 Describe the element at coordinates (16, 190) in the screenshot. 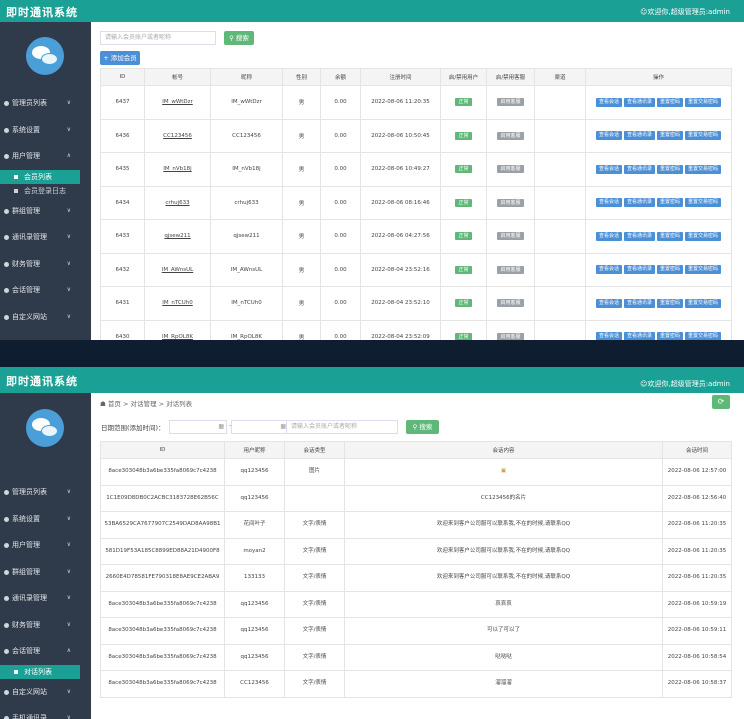

I see `submenu-bullet-icon` at that location.